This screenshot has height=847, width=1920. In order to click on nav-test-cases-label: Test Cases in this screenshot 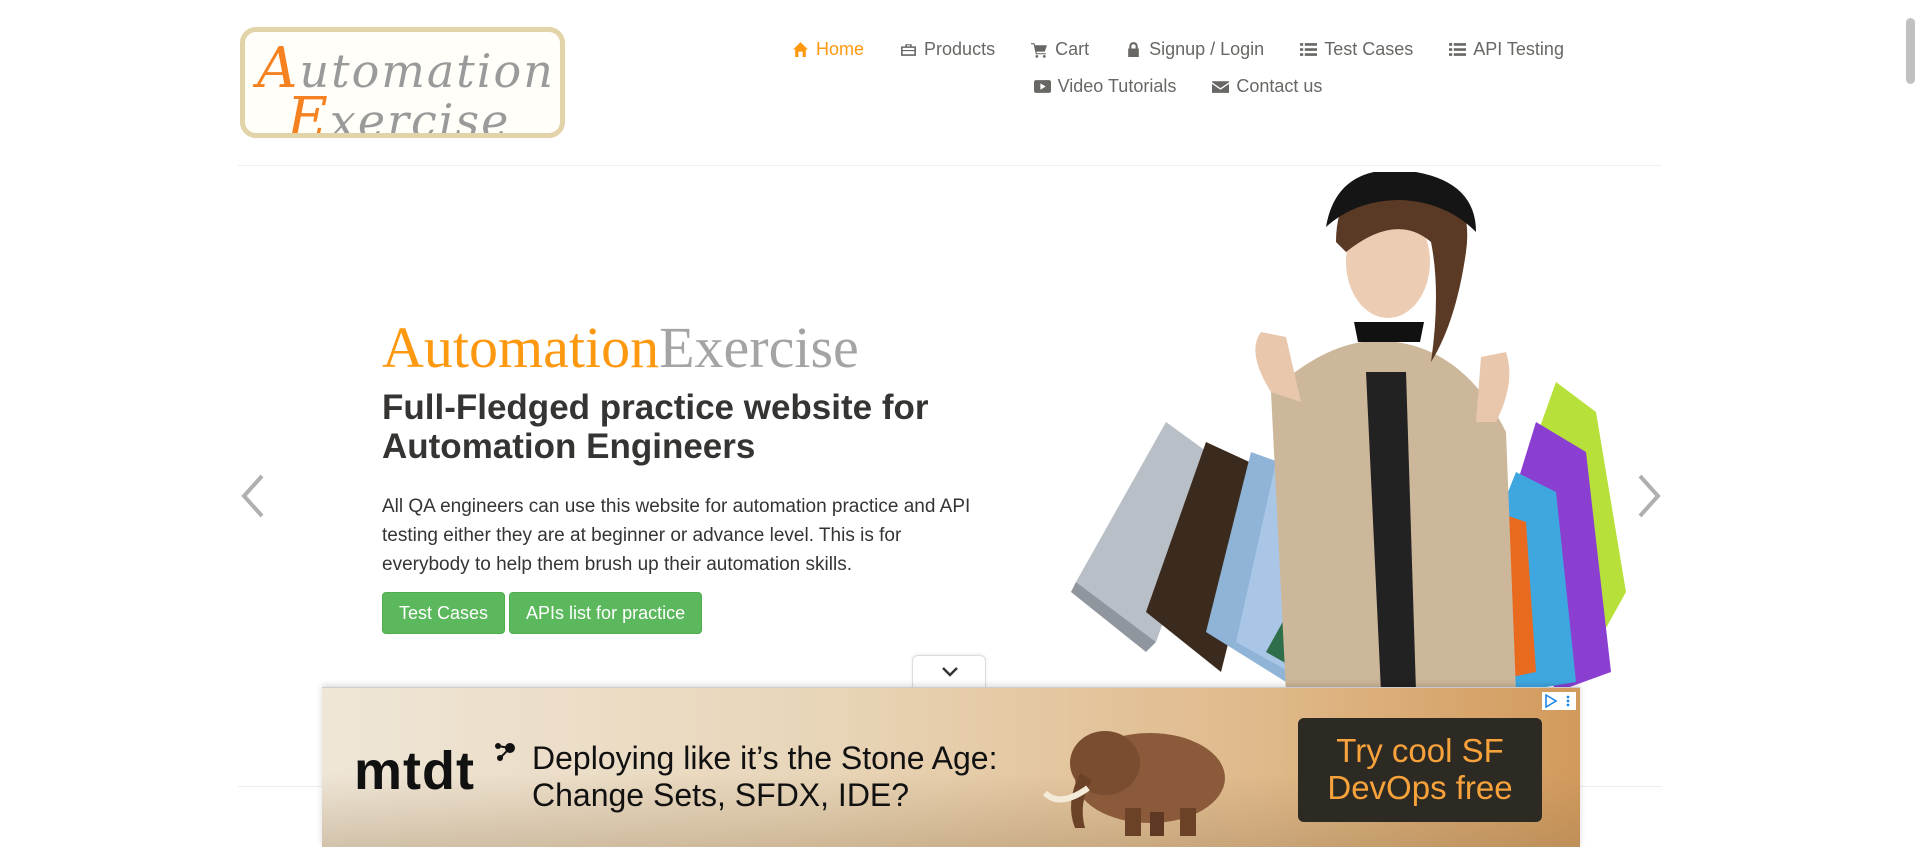, I will do `click(1369, 48)`.